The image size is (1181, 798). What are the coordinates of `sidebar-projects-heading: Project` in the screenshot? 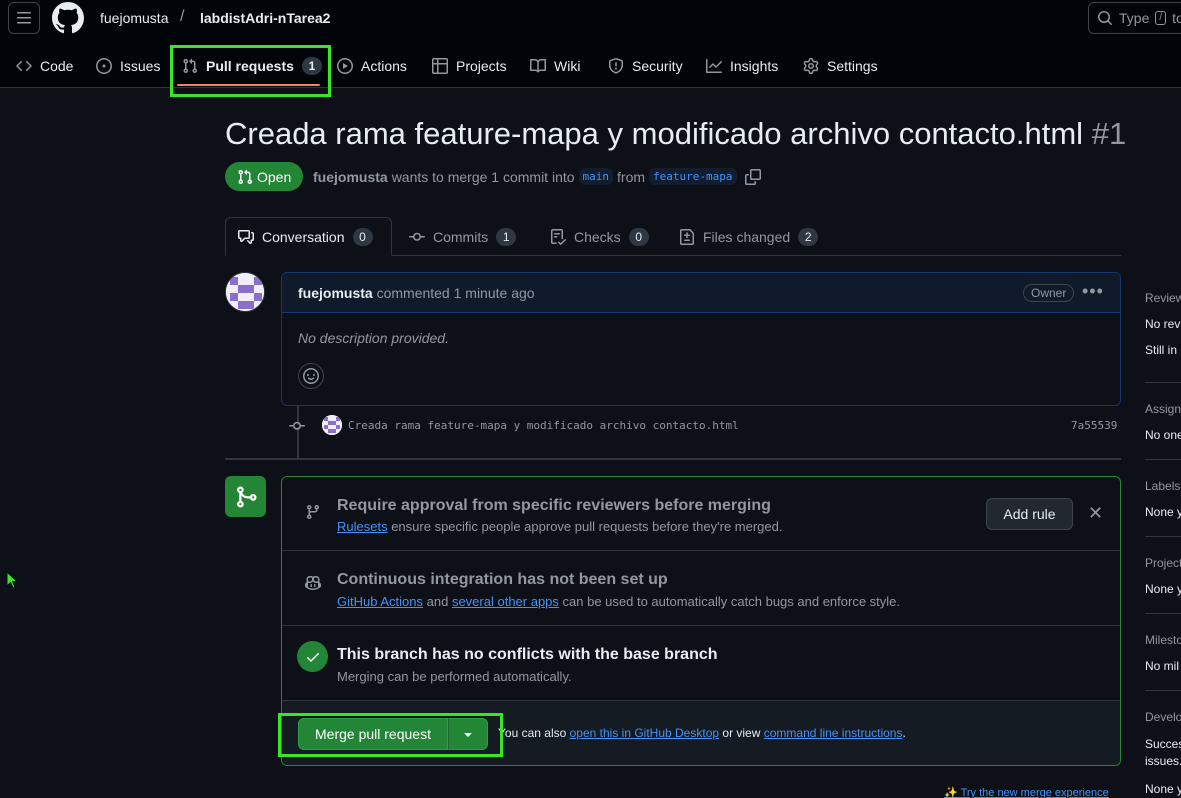 It's located at (1163, 563).